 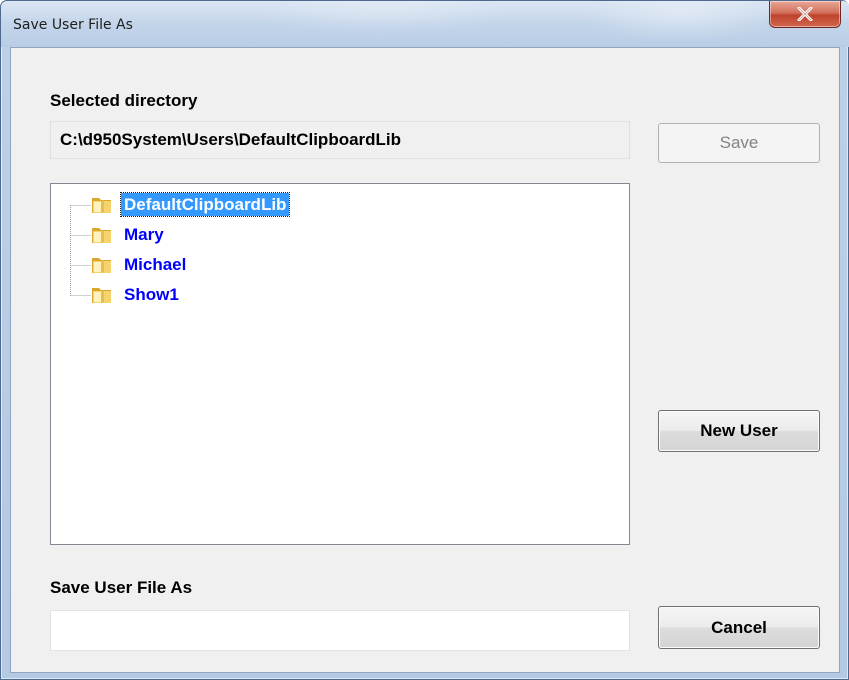 I want to click on cancel-button: Cancel, so click(x=739, y=627).